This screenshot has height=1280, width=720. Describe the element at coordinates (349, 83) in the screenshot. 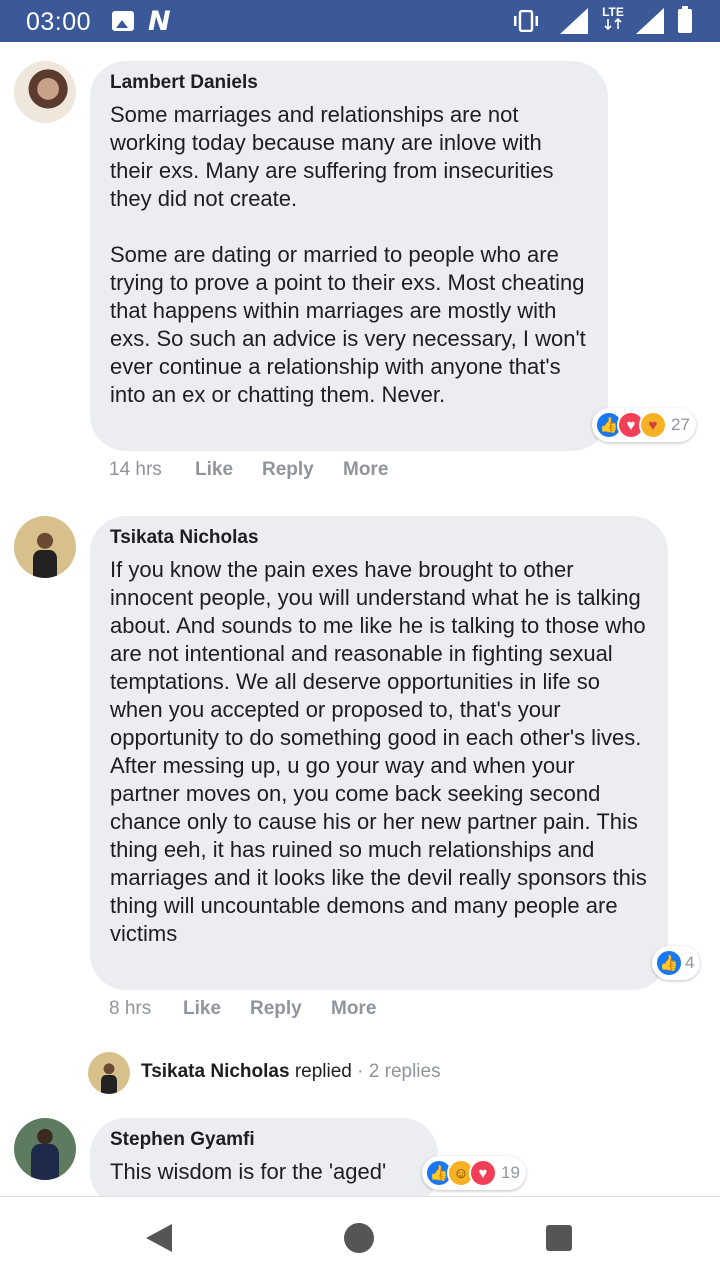

I see `comment-author: Lambert Daniels` at that location.